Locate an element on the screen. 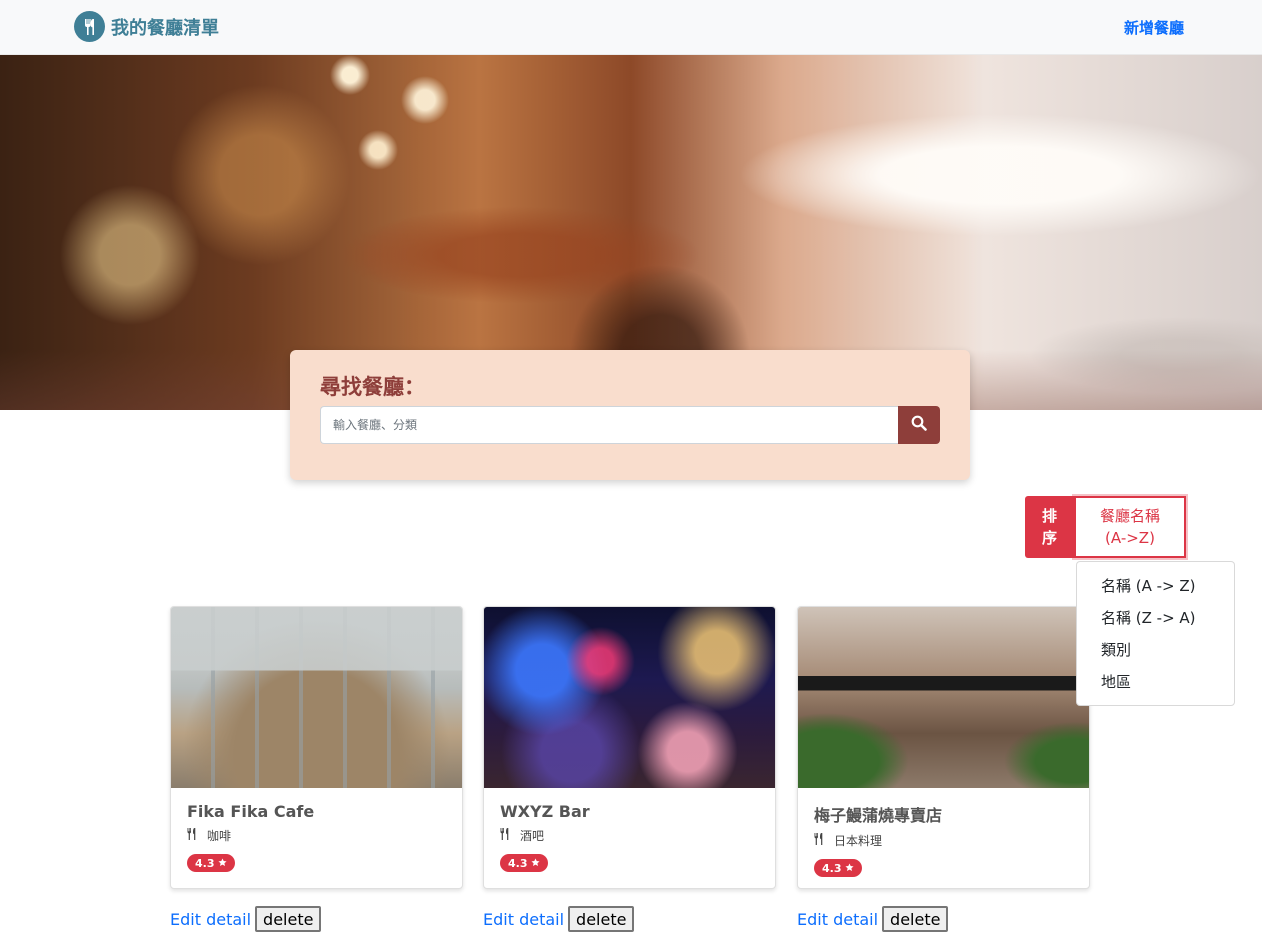 This screenshot has width=1262, height=932. restaurant-name: WXYZ Bar is located at coordinates (545, 811).